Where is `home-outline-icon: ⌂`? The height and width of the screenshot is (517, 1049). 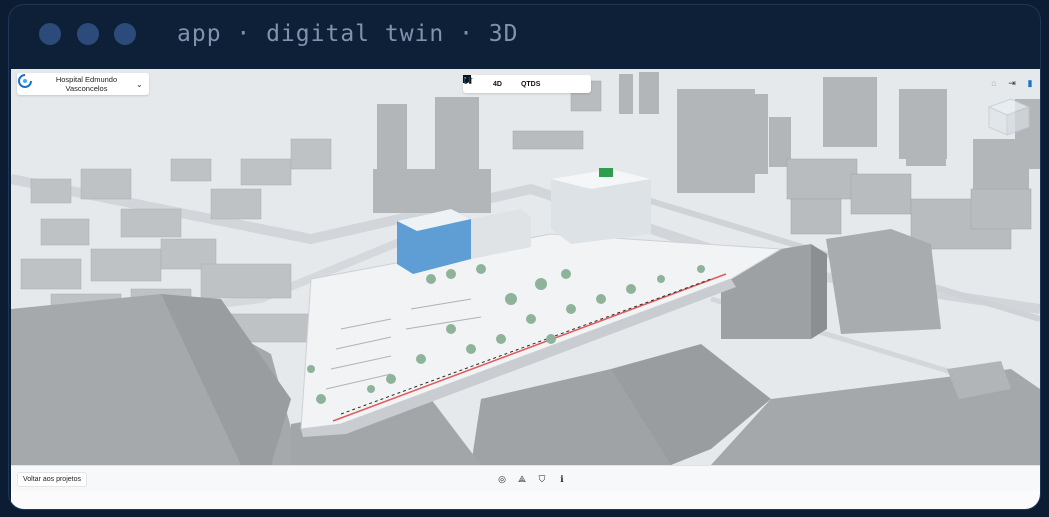 home-outline-icon: ⌂ is located at coordinates (994, 83).